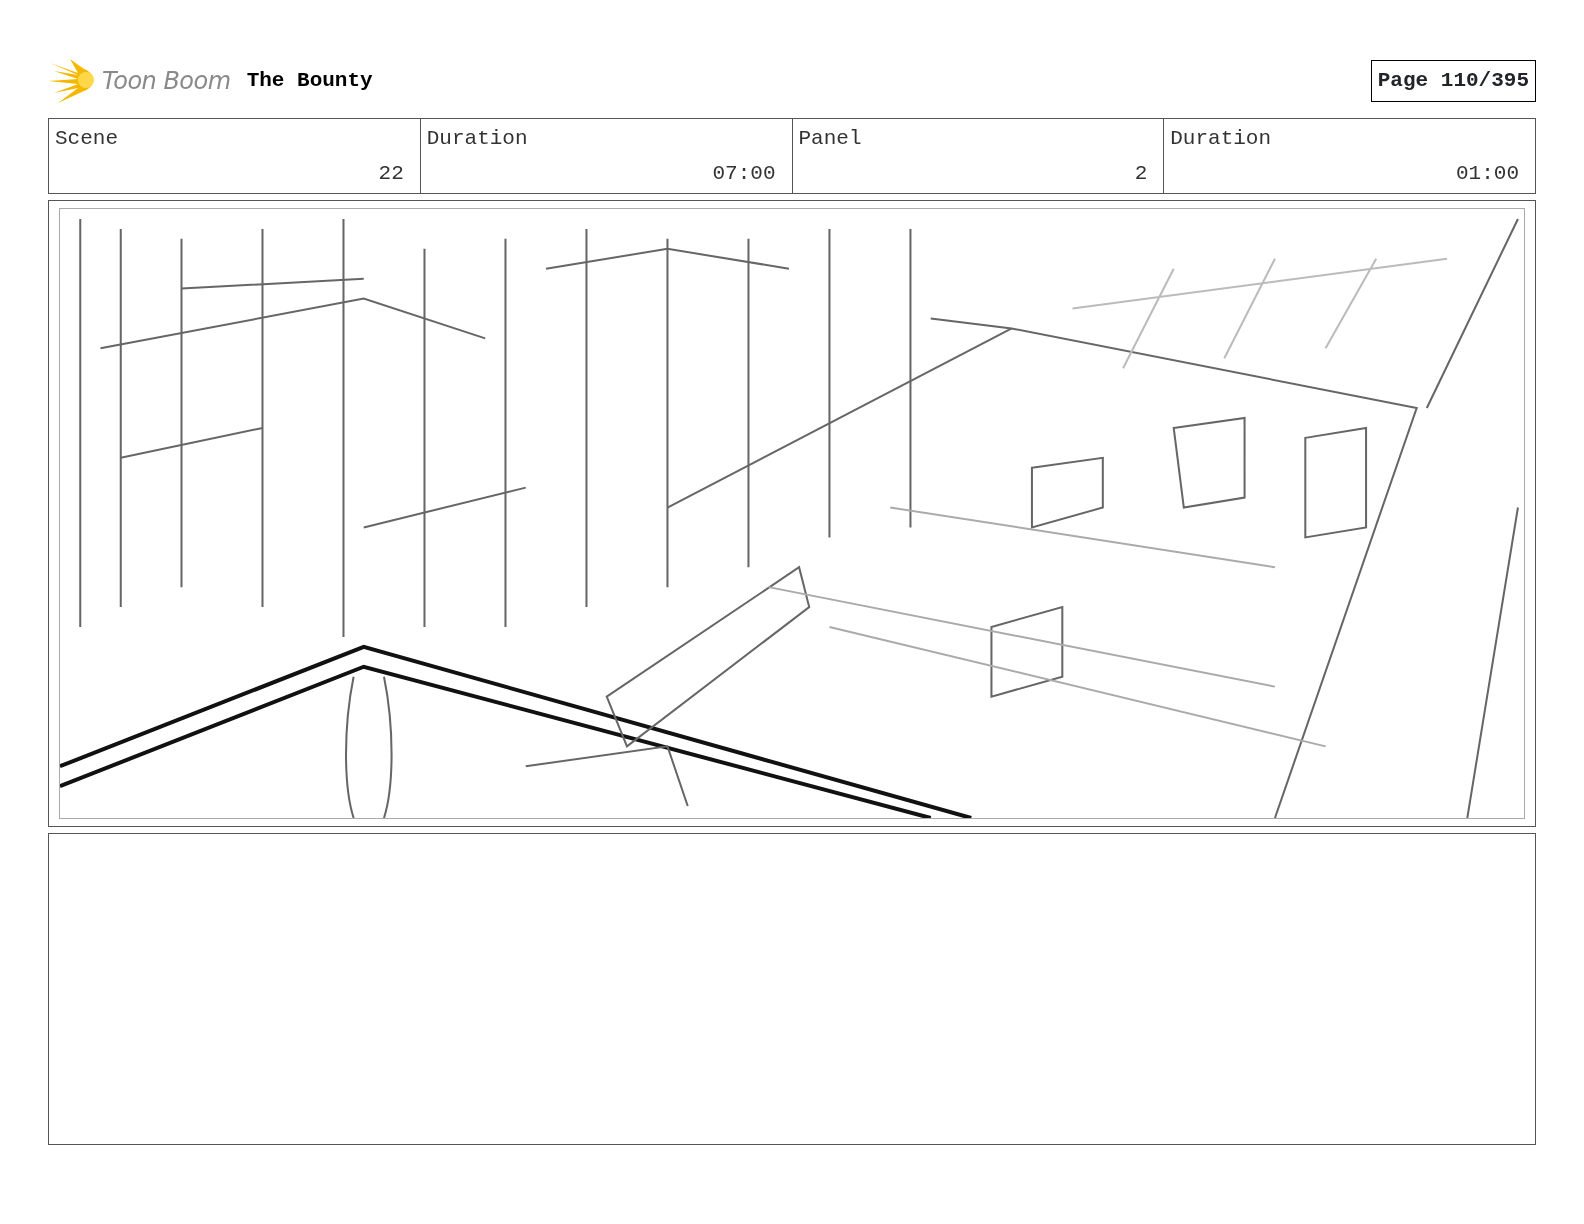 Image resolution: width=1584 pixels, height=1224 pixels. What do you see at coordinates (1141, 173) in the screenshot?
I see `field-value: 2` at bounding box center [1141, 173].